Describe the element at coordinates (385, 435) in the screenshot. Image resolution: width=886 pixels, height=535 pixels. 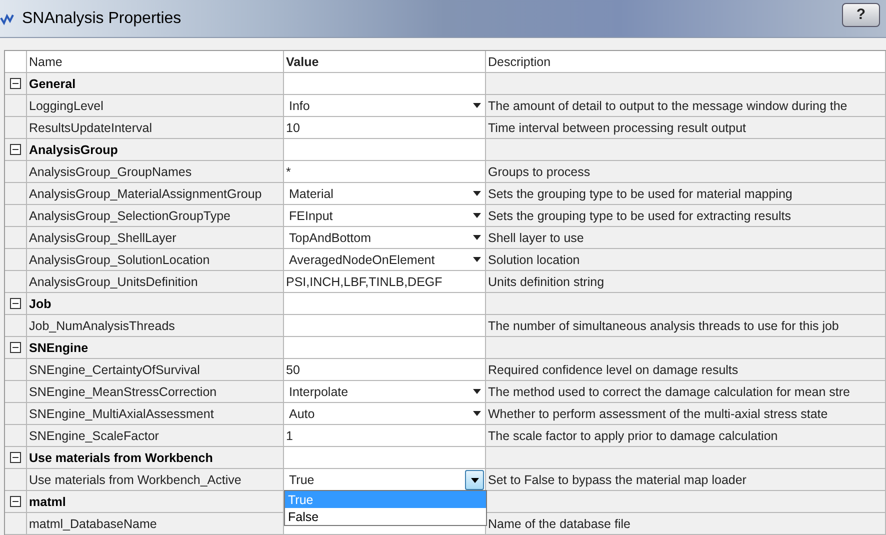
I see `value-field: 1` at that location.